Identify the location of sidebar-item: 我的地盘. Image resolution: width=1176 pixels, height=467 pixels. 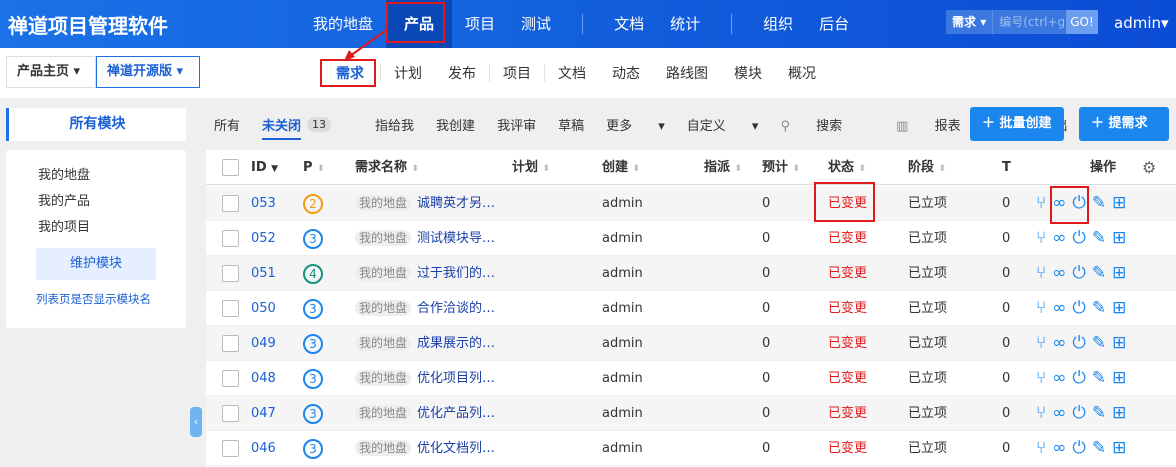
(64, 173).